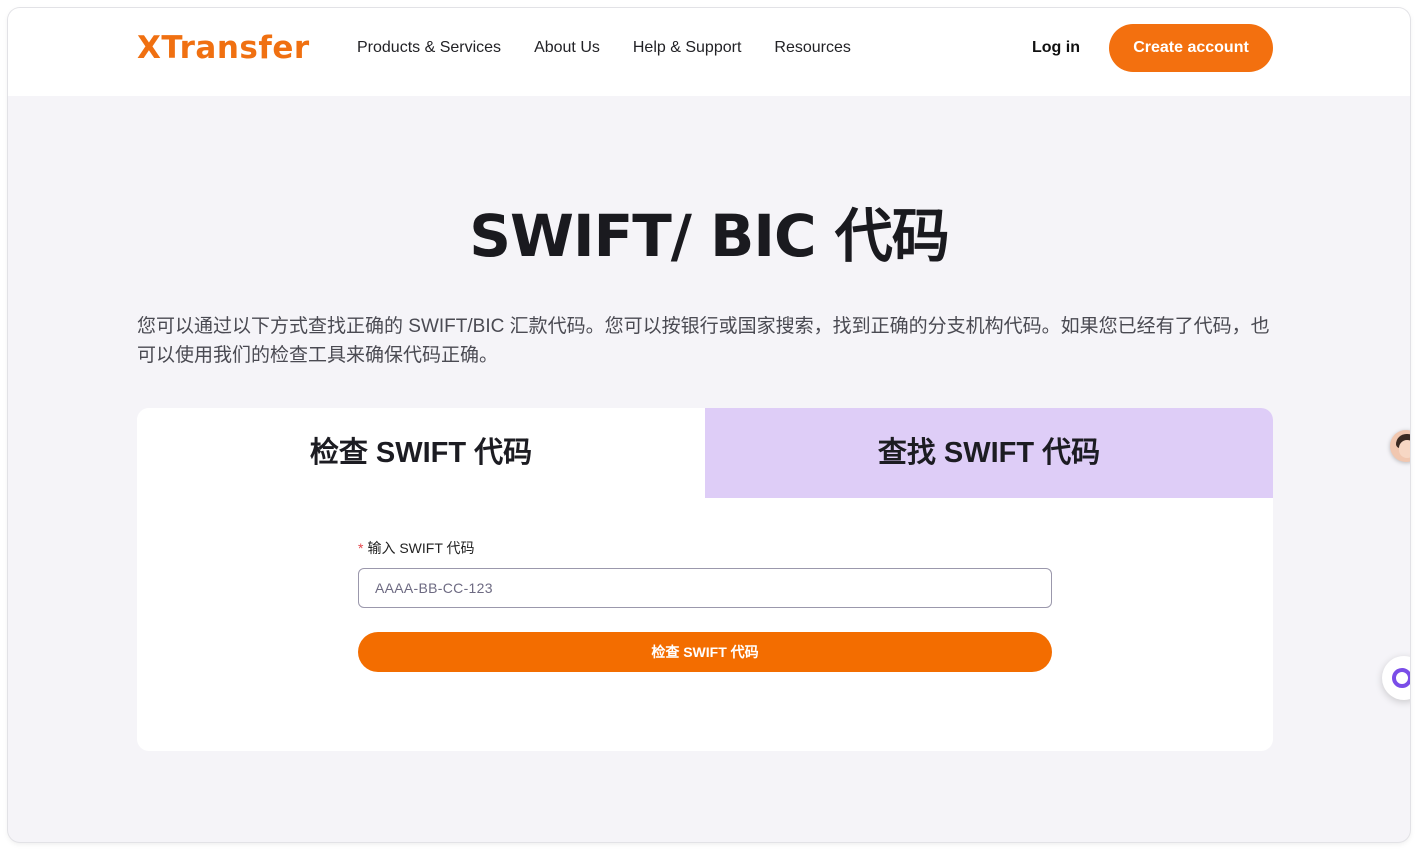  Describe the element at coordinates (705, 588) in the screenshot. I see `swift-code-input` at that location.